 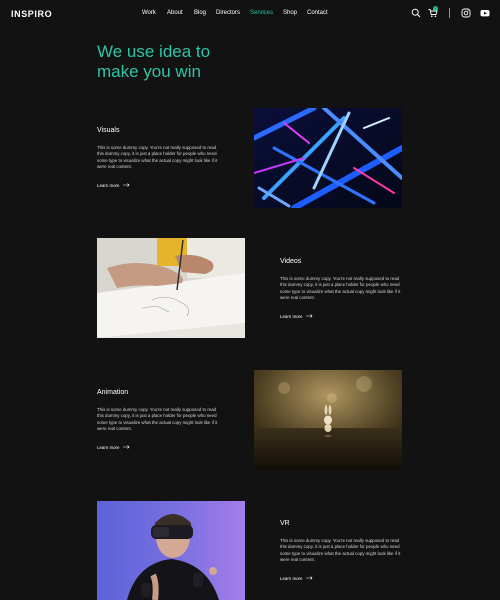 What do you see at coordinates (149, 13) in the screenshot?
I see `nav-item-work: Work` at bounding box center [149, 13].